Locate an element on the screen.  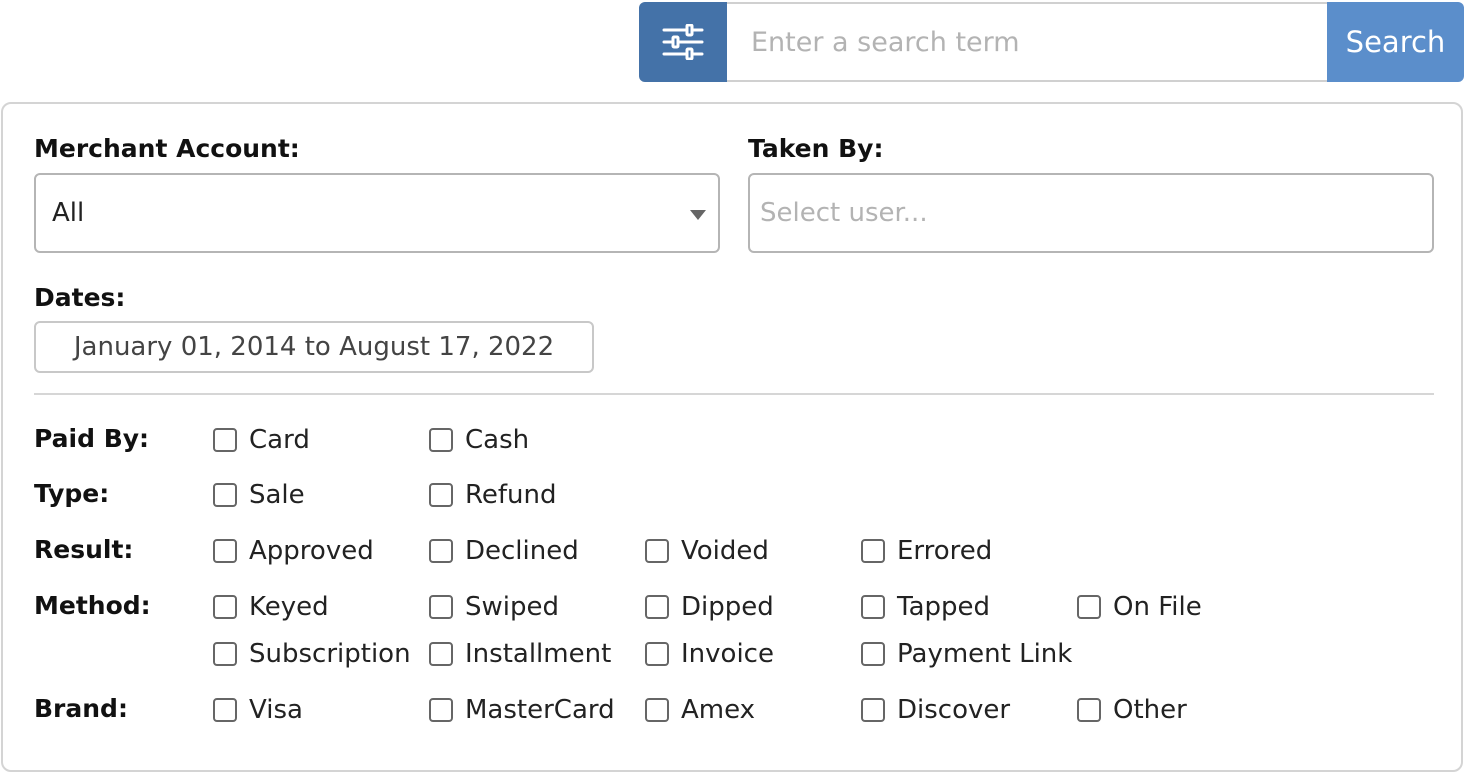
search-bar: Search is located at coordinates (1051, 42).